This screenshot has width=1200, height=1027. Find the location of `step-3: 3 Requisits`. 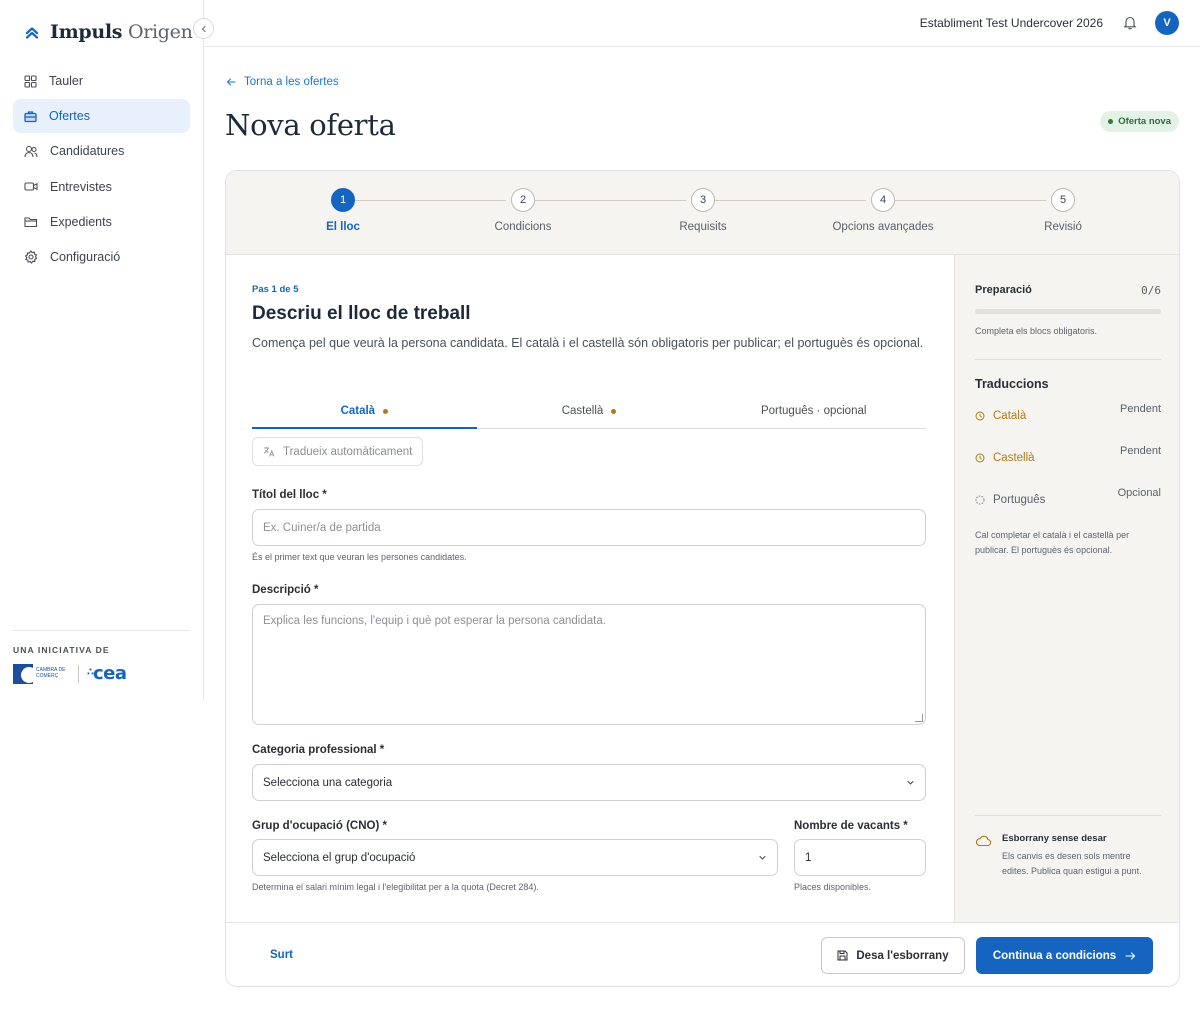

step-3: 3 Requisits is located at coordinates (703, 210).